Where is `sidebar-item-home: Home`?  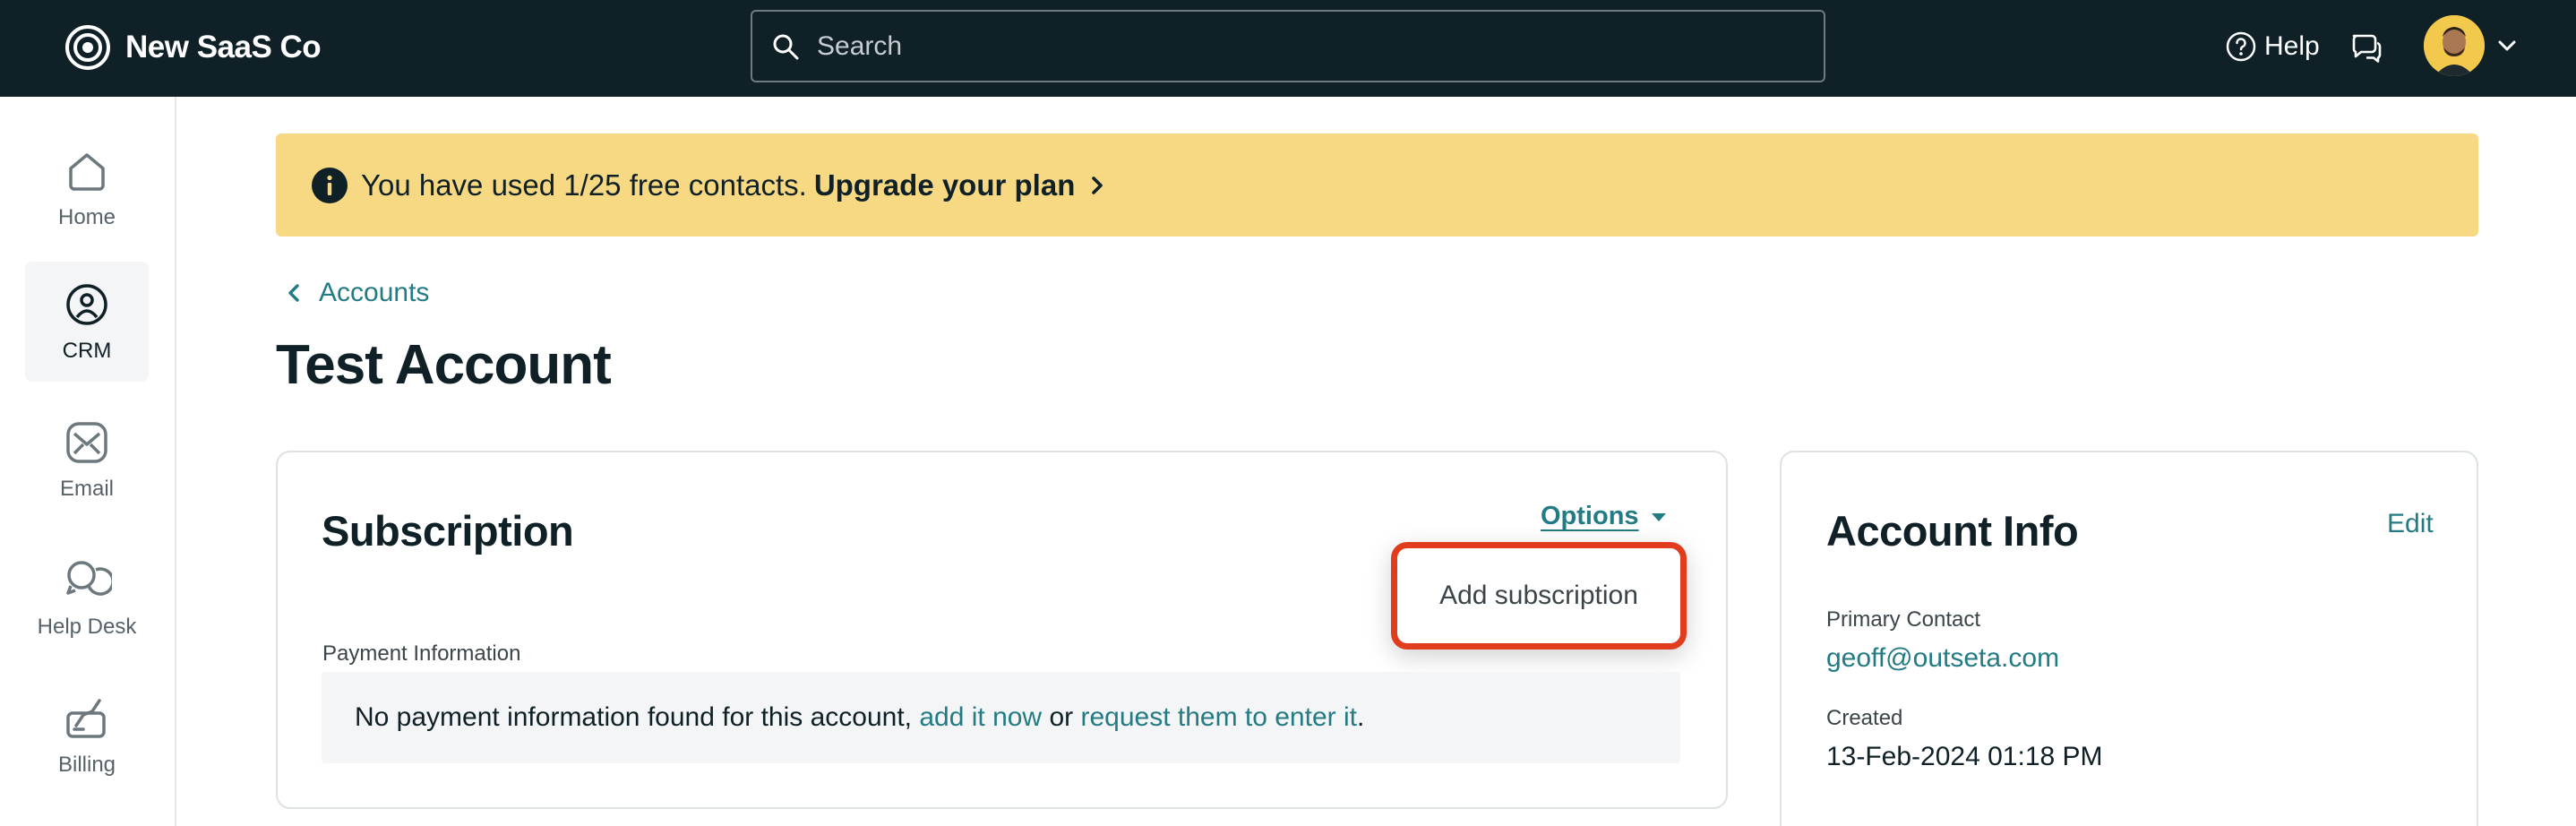
sidebar-item-home: Home is located at coordinates (87, 188).